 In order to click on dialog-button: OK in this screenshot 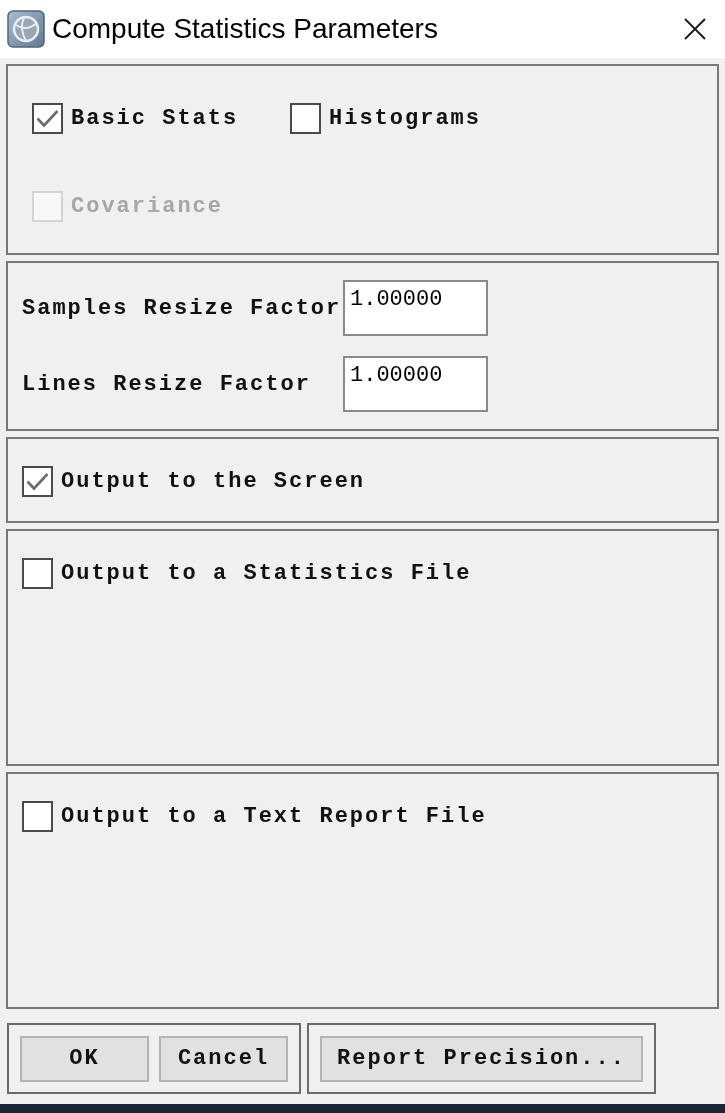, I will do `click(84, 1058)`.